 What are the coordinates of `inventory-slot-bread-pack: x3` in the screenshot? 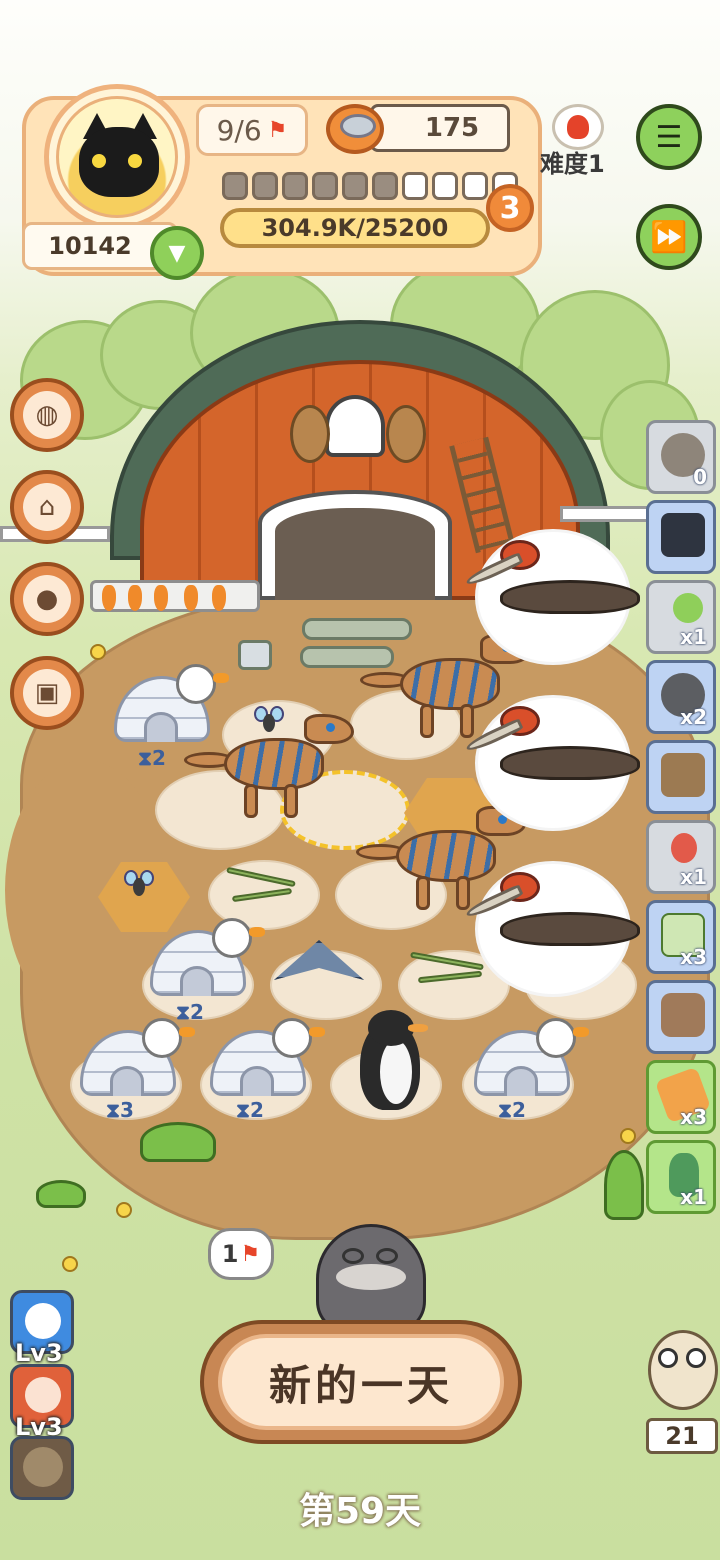 It's located at (681, 1097).